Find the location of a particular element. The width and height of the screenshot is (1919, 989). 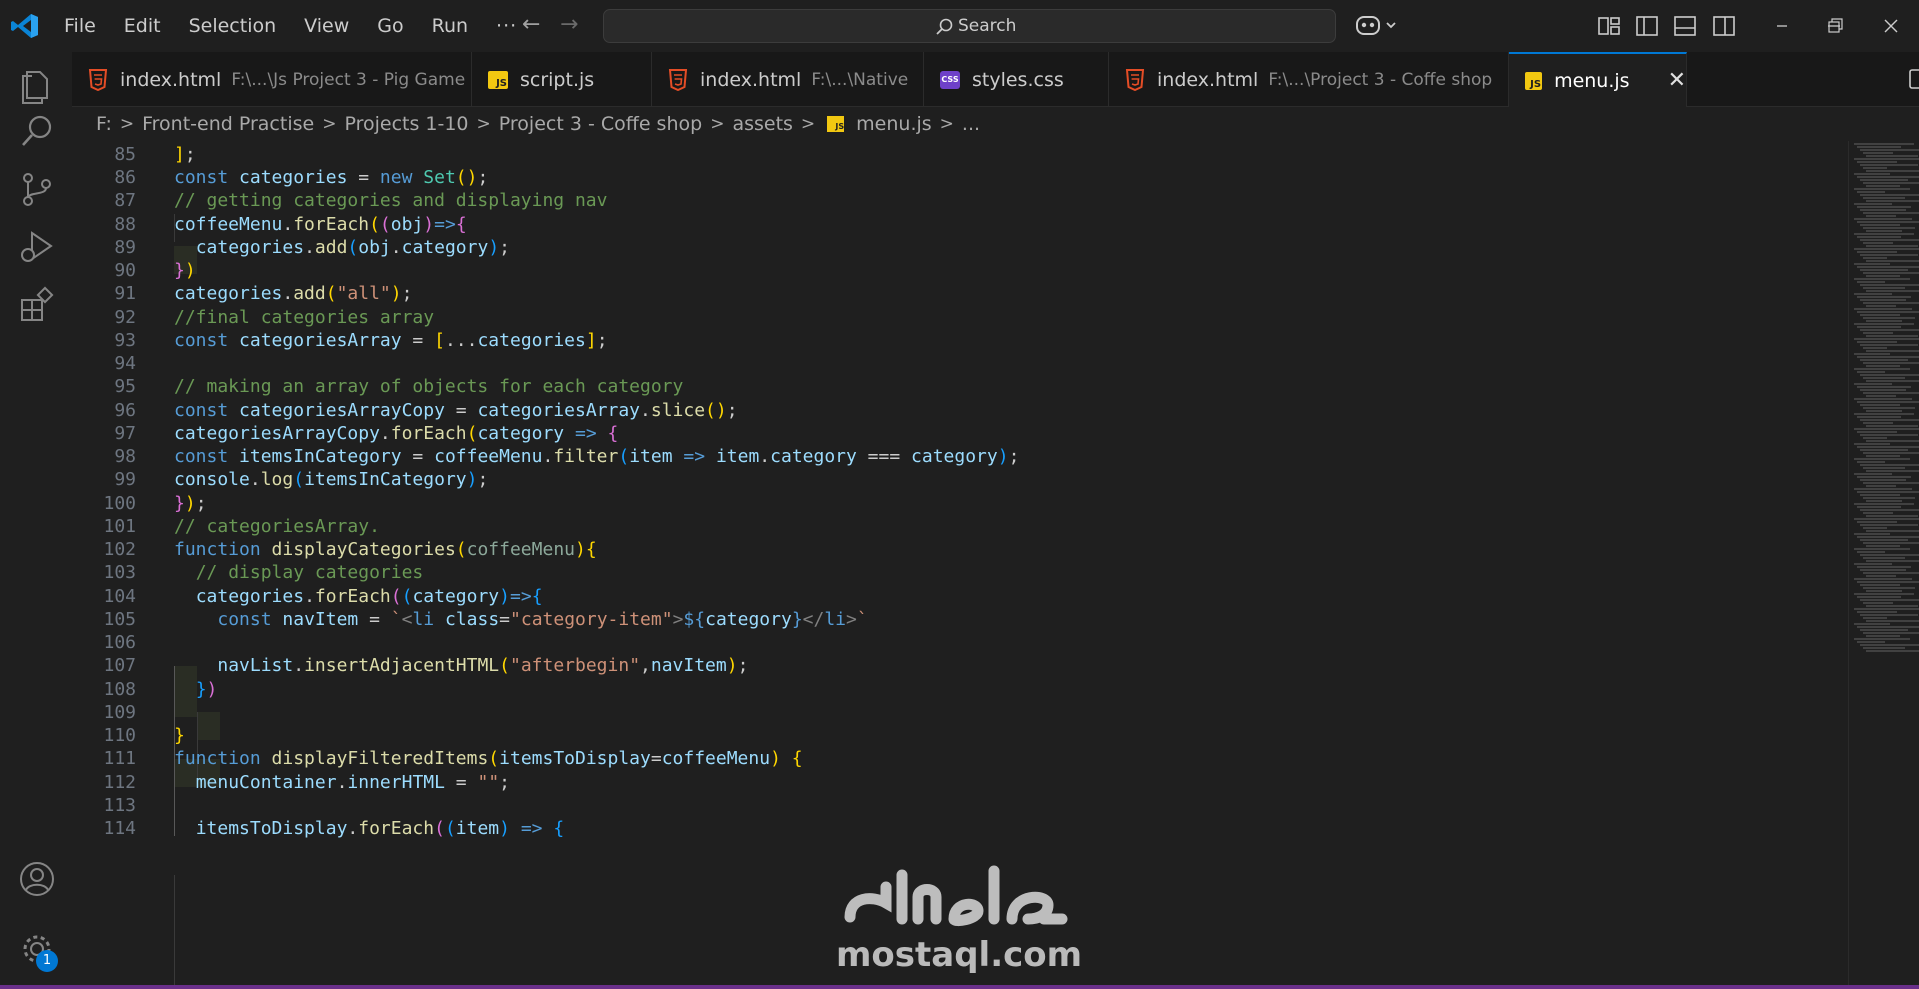

toggle-primary-sidebar-icon is located at coordinates (1647, 26).